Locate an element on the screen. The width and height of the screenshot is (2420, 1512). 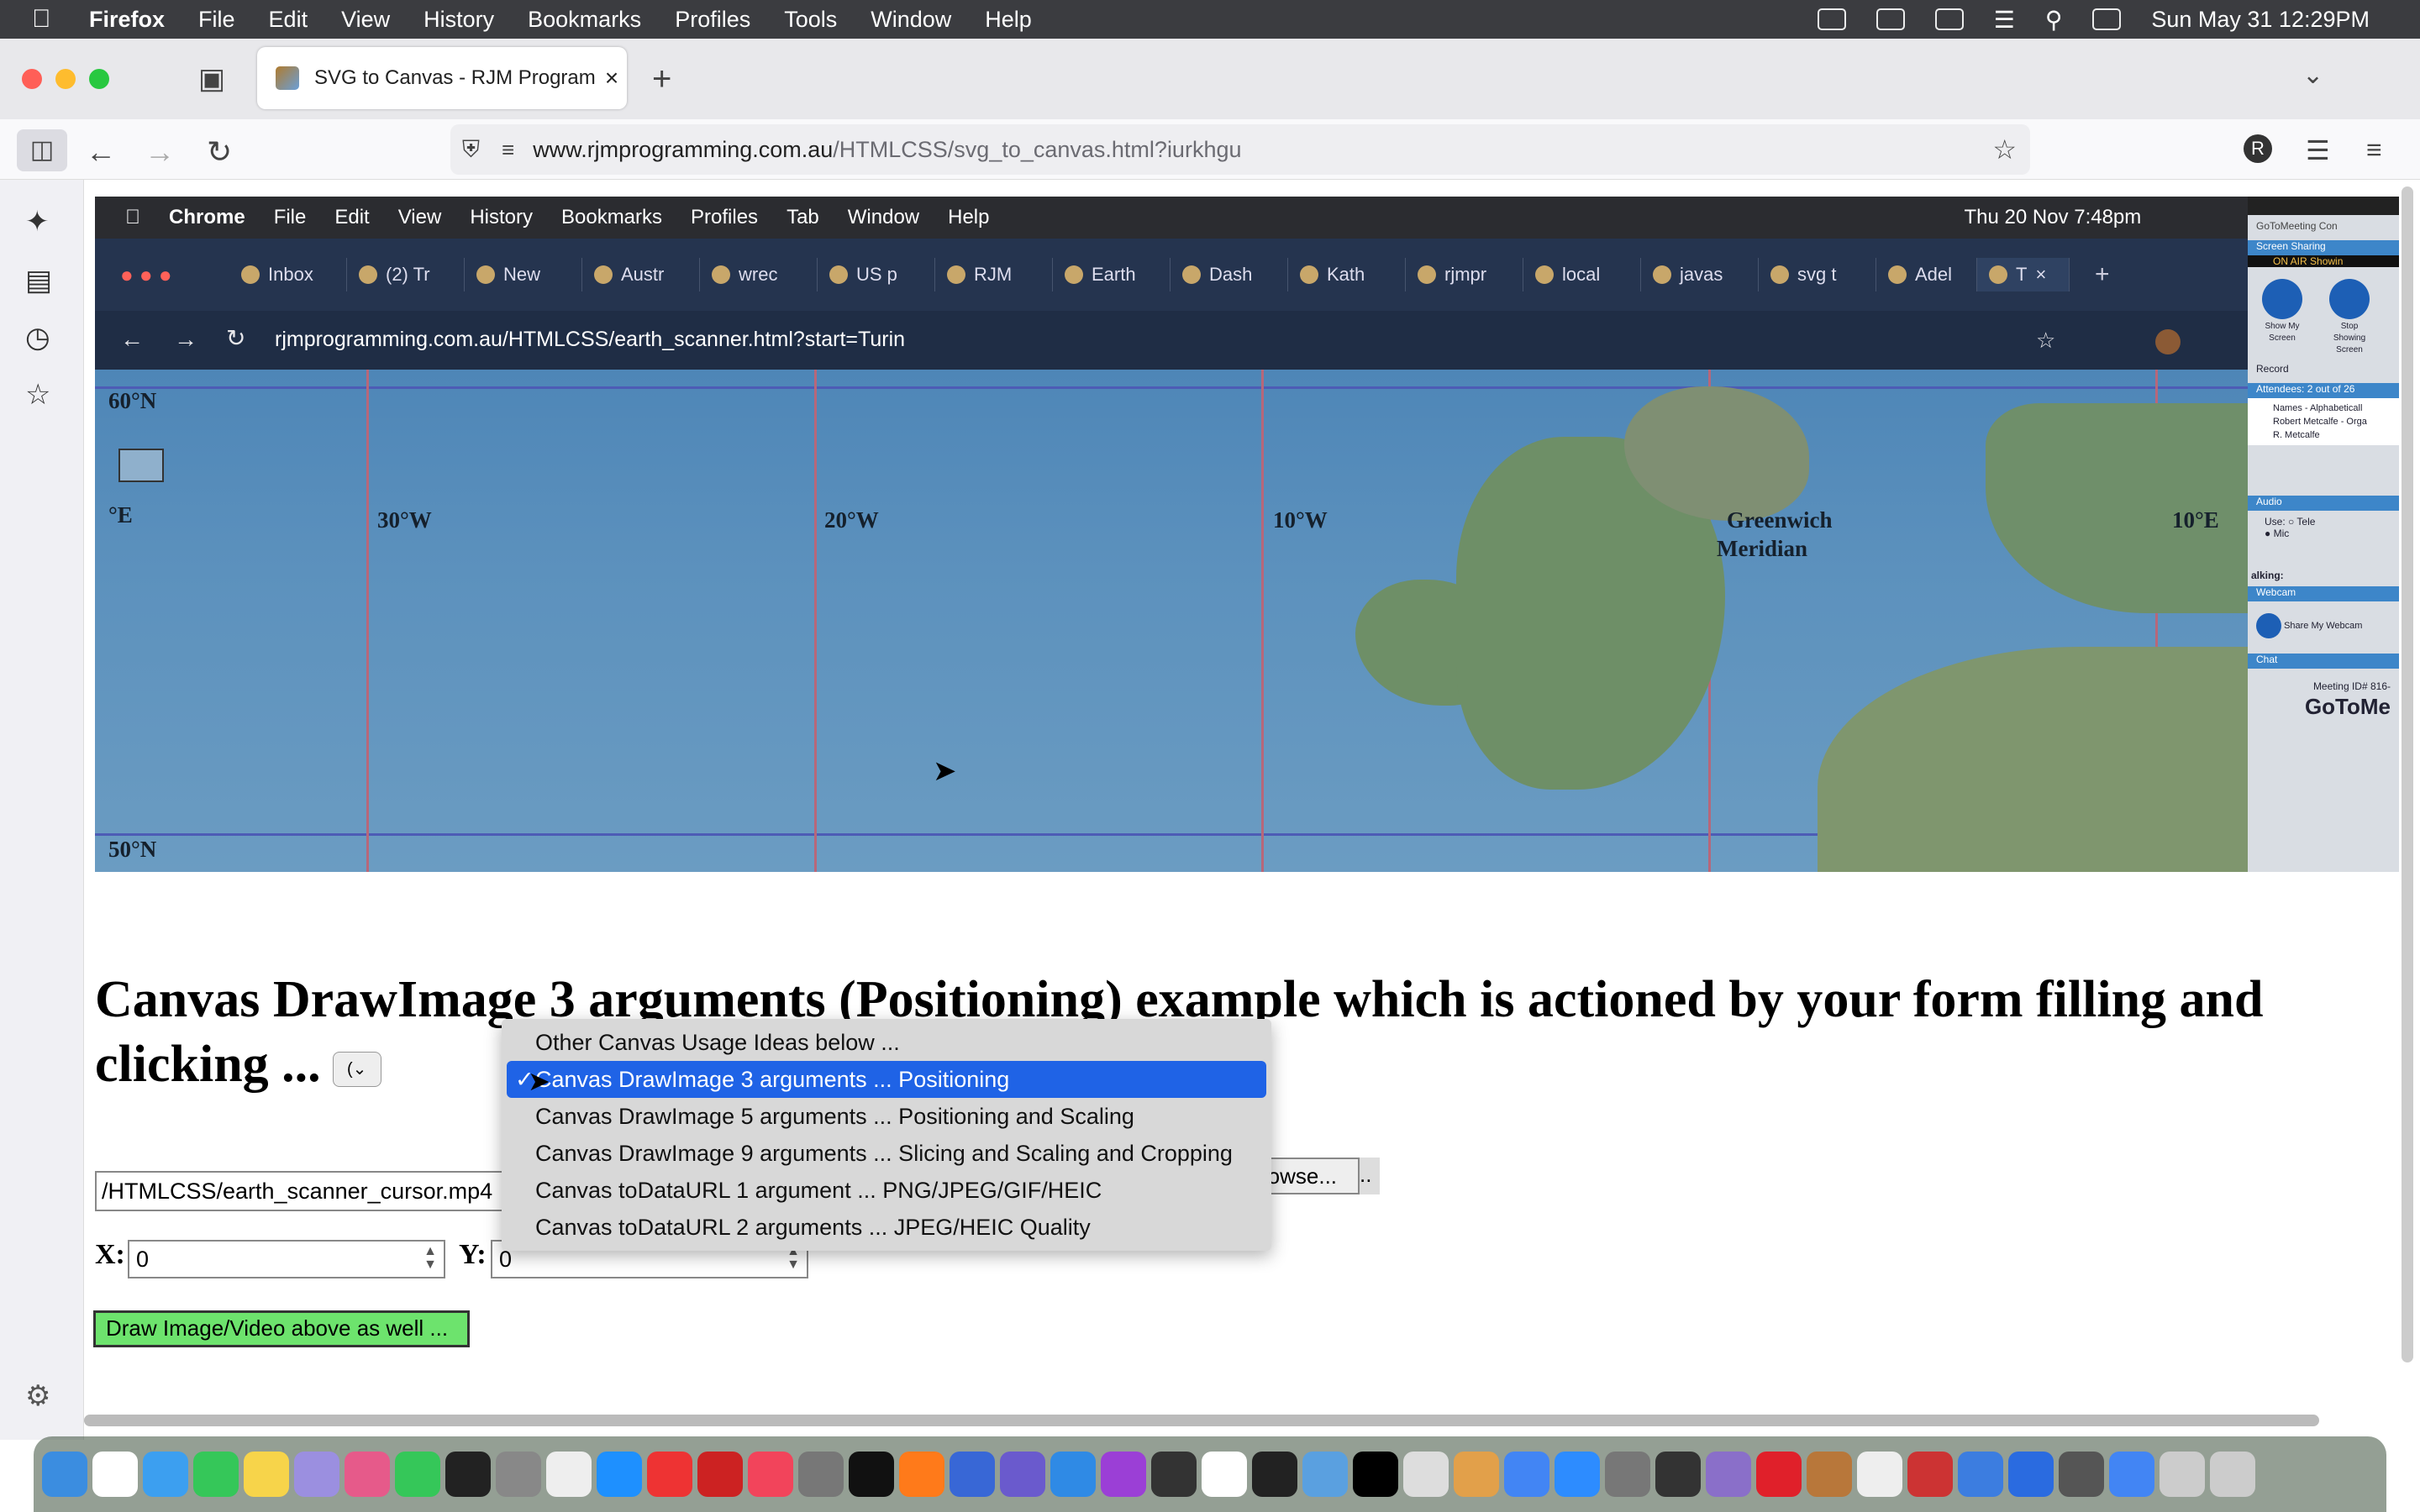
apple-tv-icon is located at coordinates (871, 1474).